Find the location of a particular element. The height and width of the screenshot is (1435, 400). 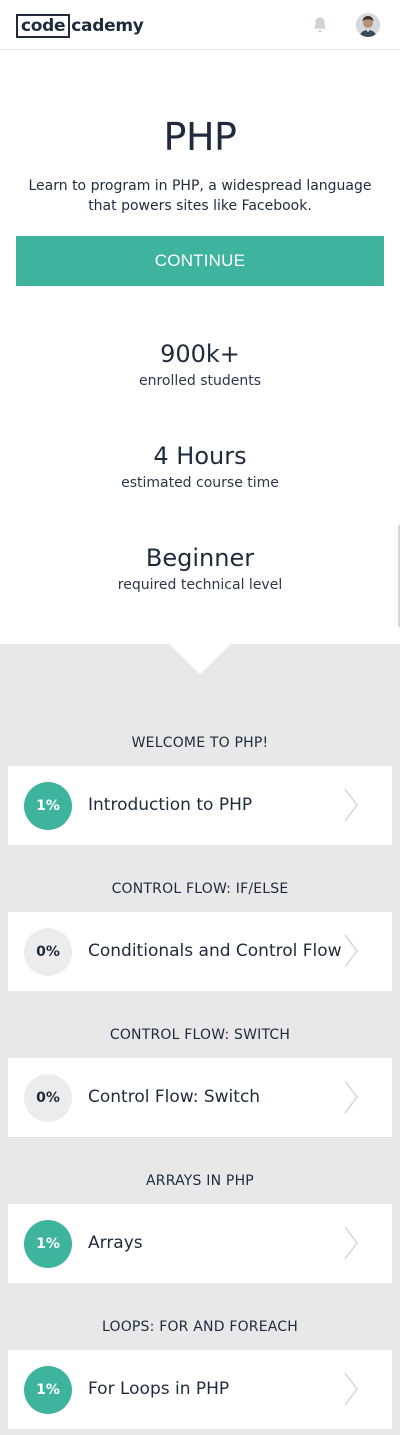

stat-label: required technical level is located at coordinates (200, 585).